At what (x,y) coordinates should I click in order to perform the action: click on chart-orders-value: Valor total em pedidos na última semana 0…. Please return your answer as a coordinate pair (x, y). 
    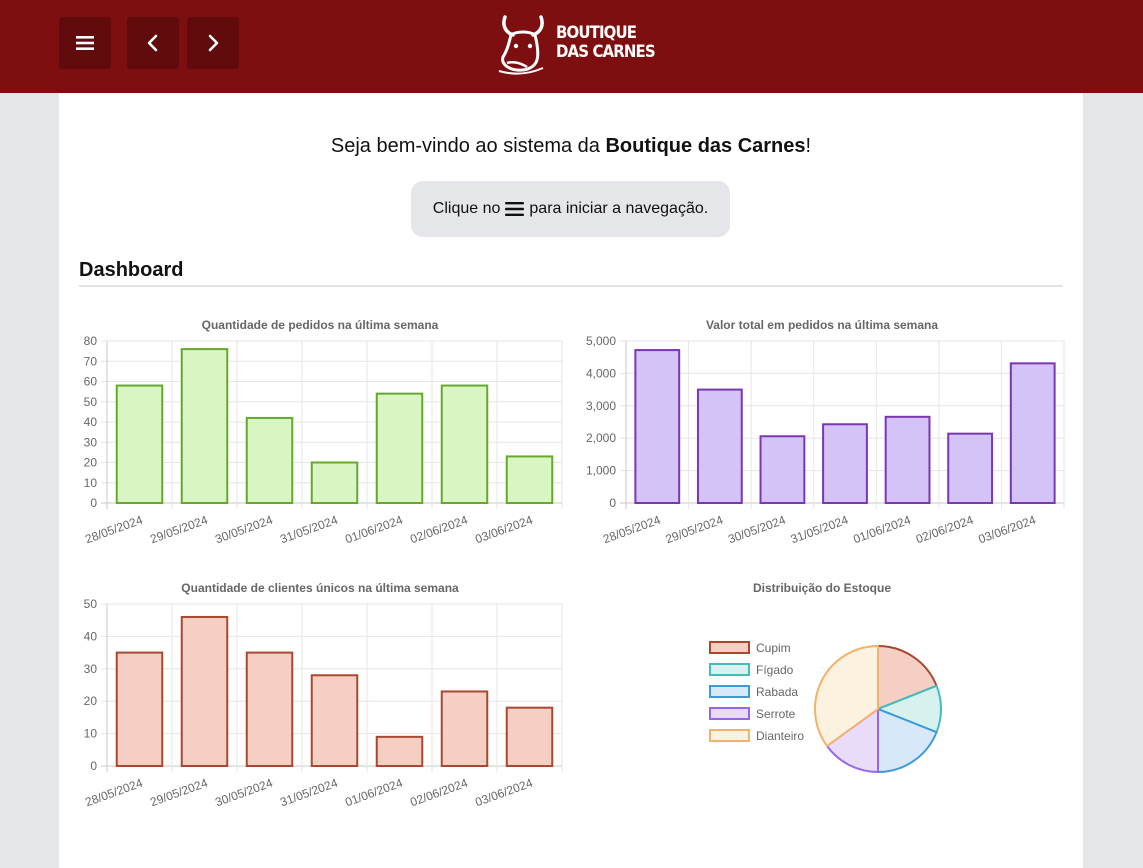
    Looking at the image, I should click on (825, 432).